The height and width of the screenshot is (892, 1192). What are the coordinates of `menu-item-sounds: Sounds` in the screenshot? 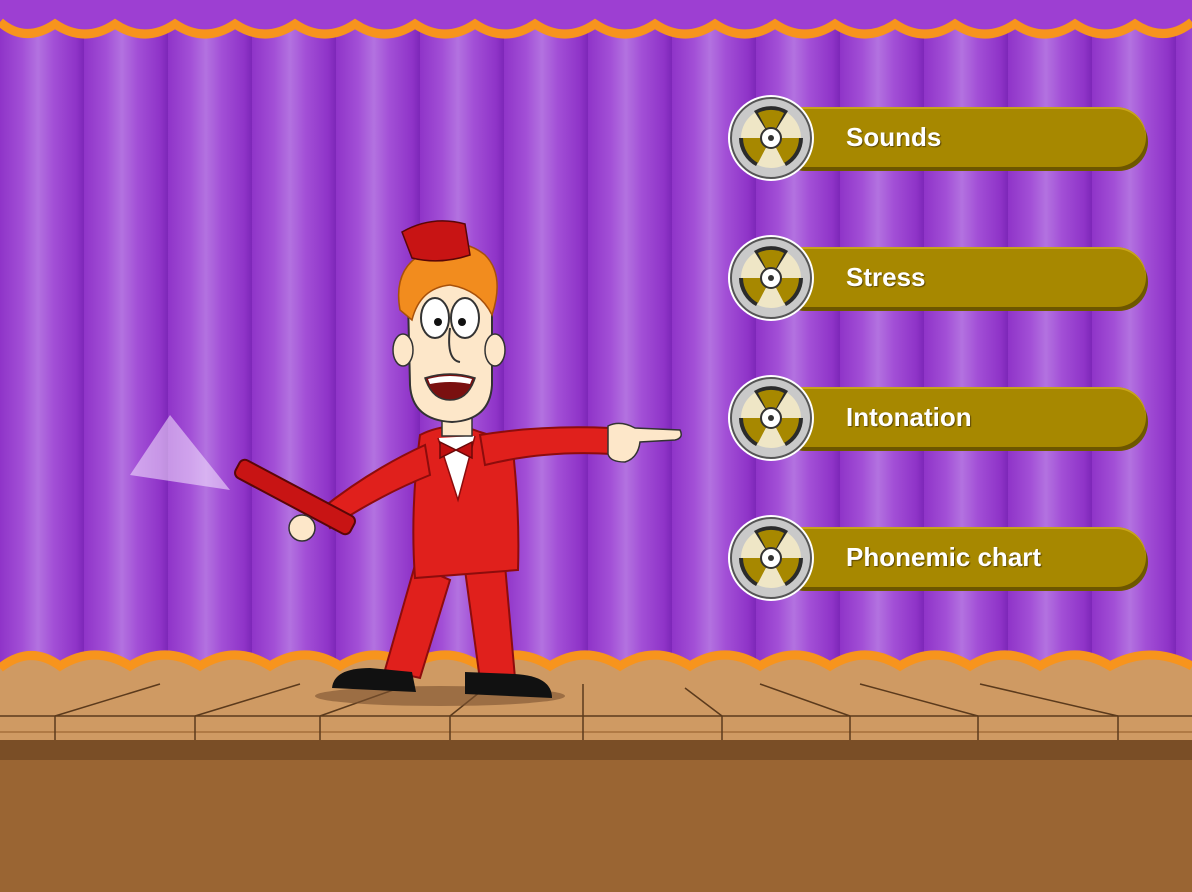 It's located at (938, 138).